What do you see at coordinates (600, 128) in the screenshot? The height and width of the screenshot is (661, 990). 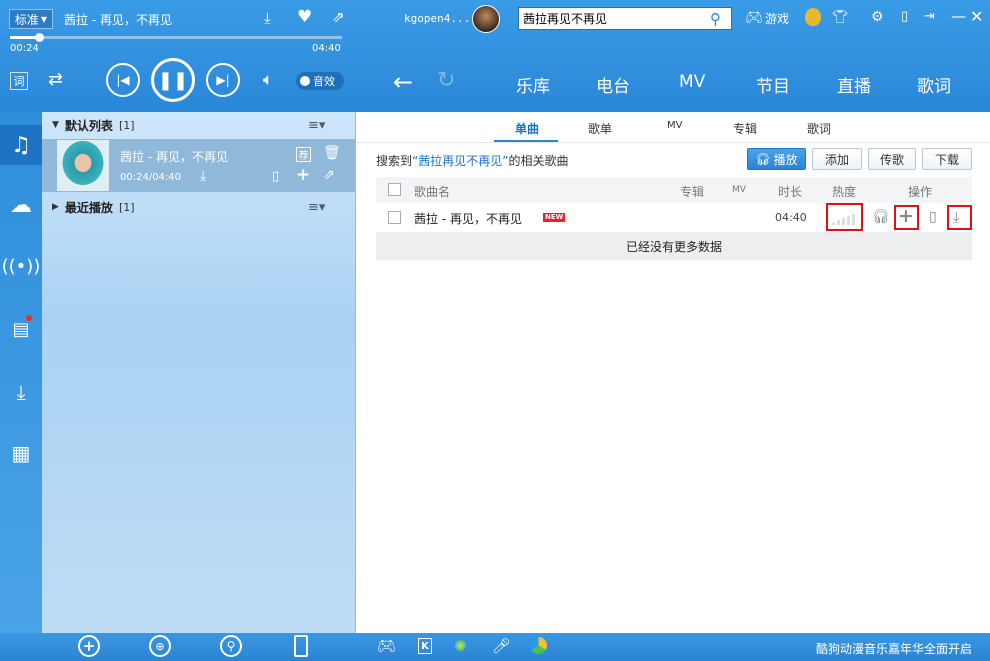 I see `tab-playlists: 歌单` at bounding box center [600, 128].